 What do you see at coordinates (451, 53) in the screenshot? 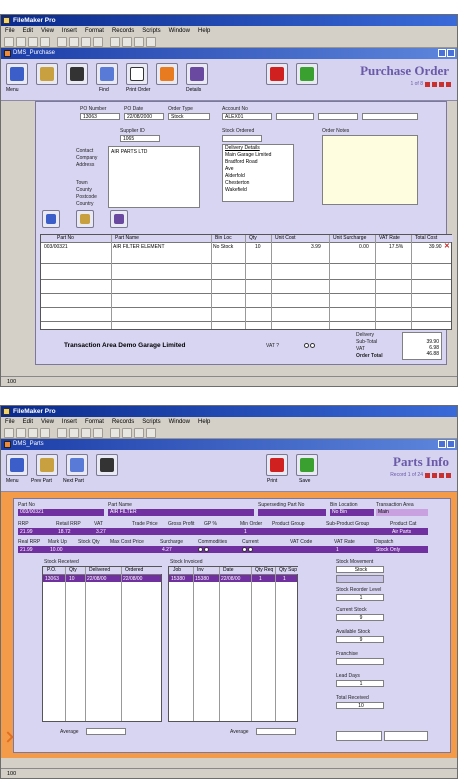
I see `maximize-icon` at bounding box center [451, 53].